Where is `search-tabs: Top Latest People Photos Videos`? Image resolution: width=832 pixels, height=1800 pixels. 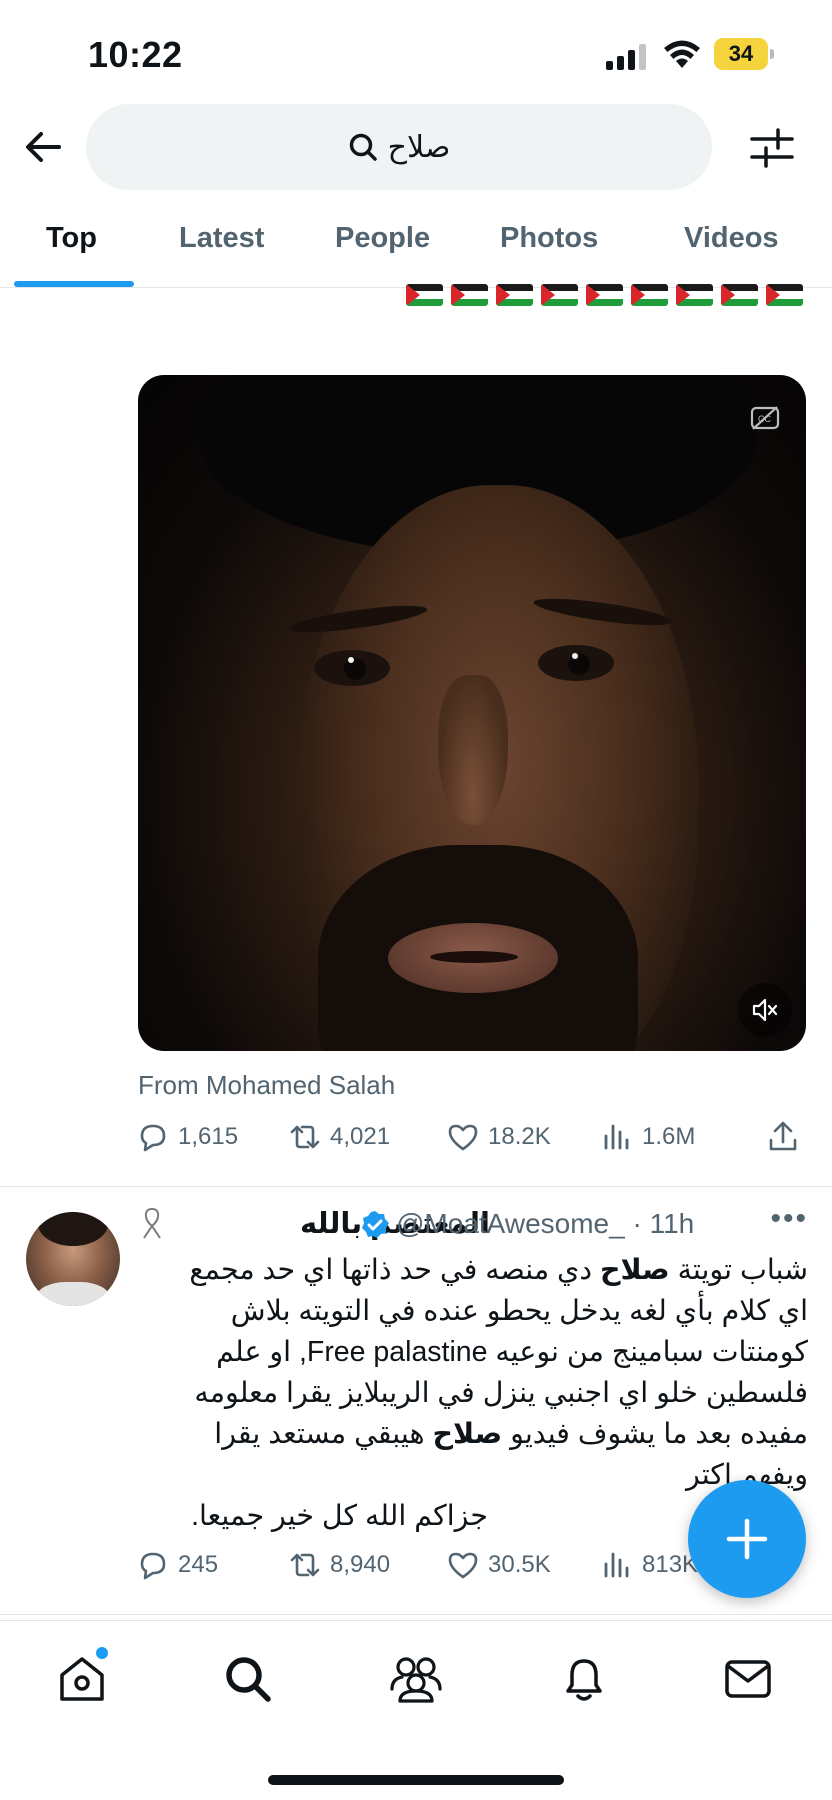 search-tabs: Top Latest People Photos Videos is located at coordinates (416, 244).